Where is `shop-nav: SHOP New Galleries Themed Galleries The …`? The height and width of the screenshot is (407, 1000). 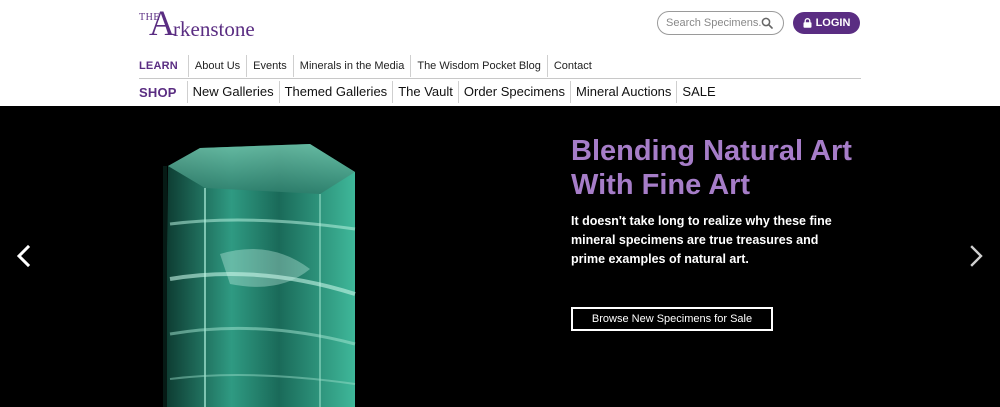 shop-nav: SHOP New Galleries Themed Galleries The … is located at coordinates (430, 92).